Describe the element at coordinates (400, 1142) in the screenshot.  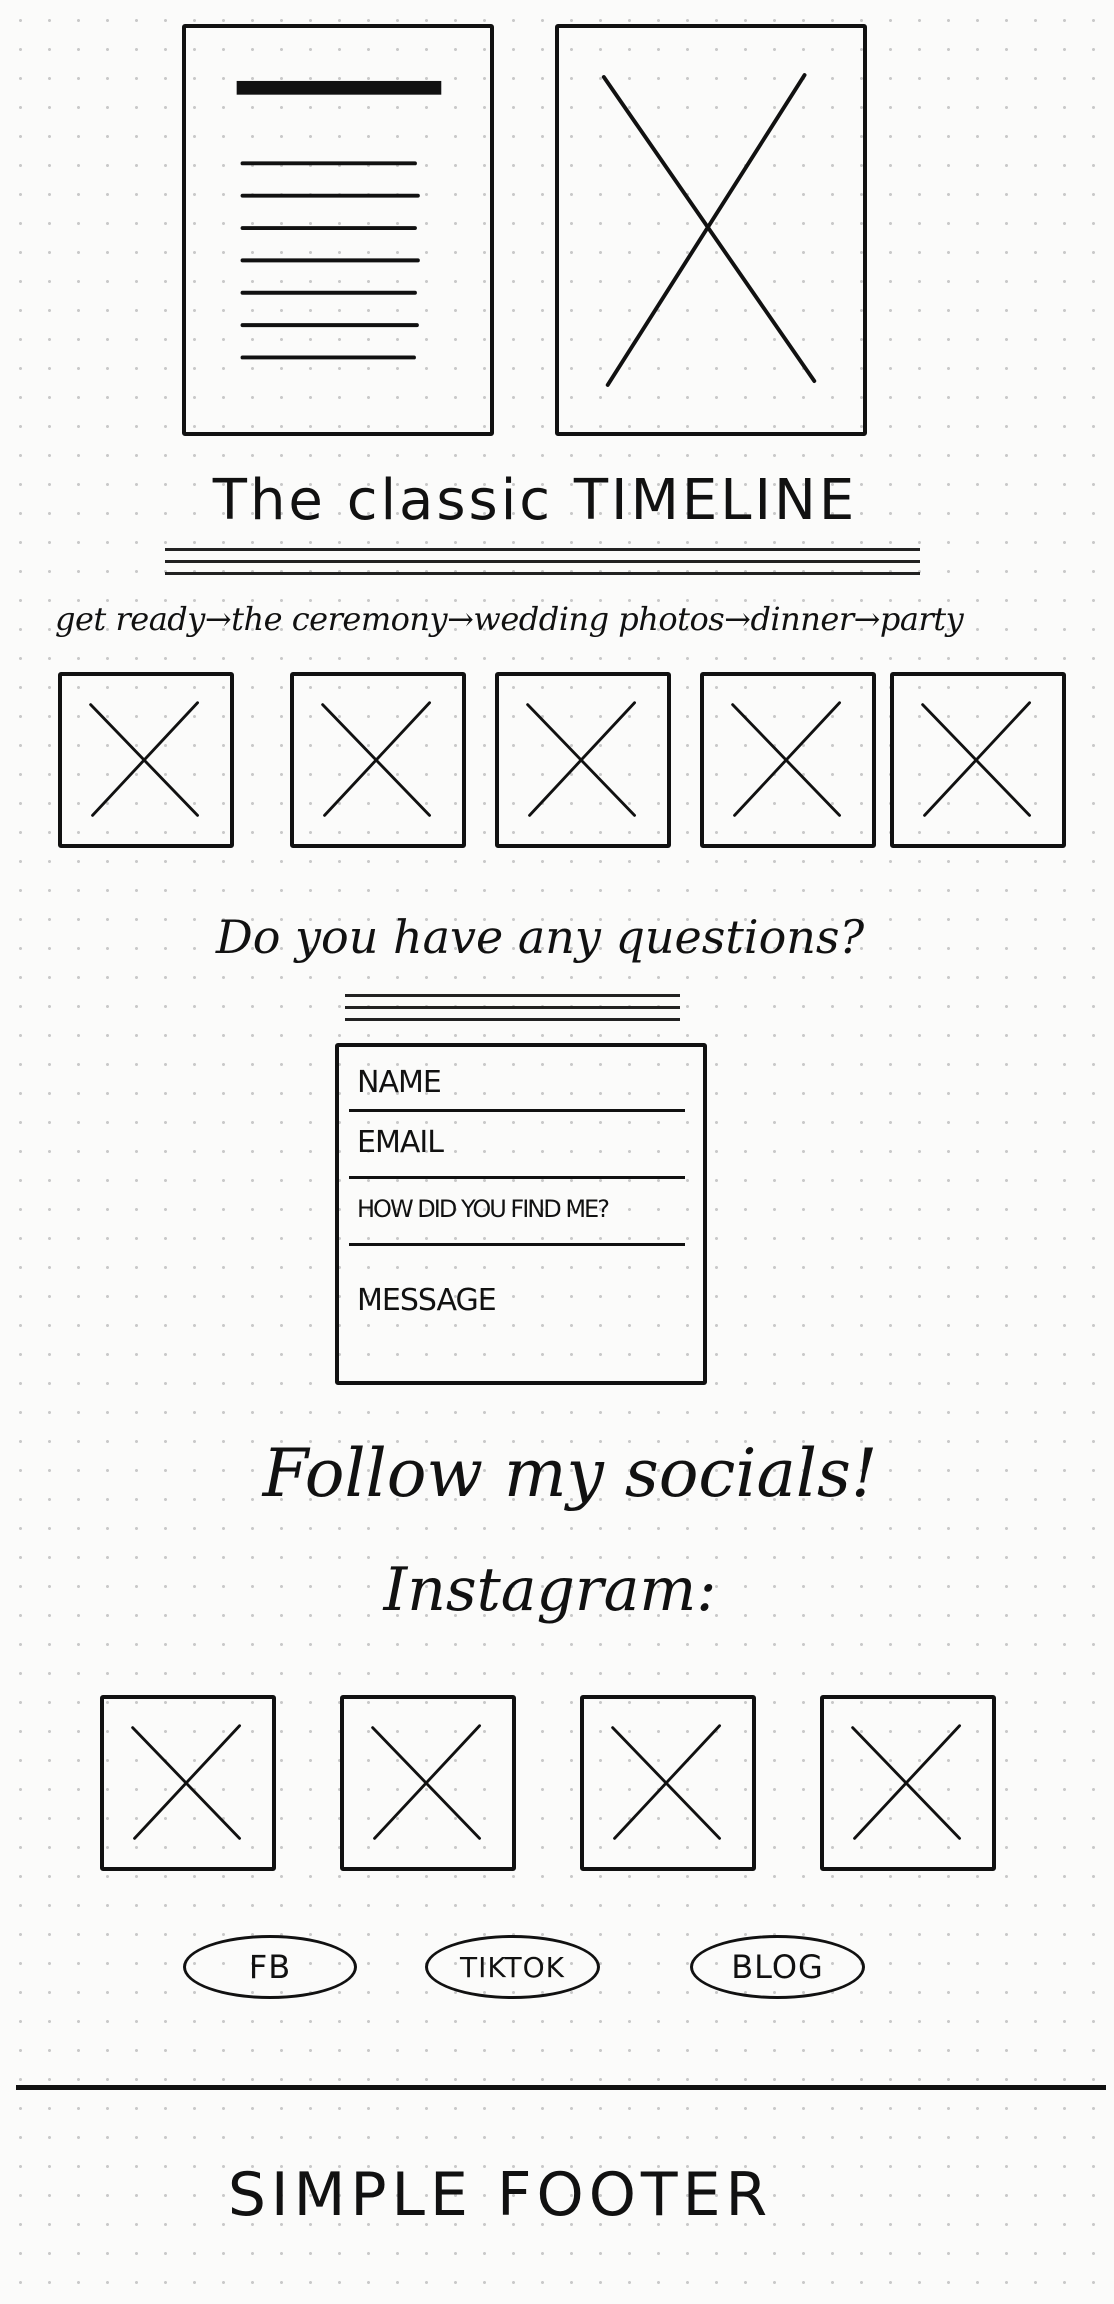
I see `email-field: EMAIL` at that location.